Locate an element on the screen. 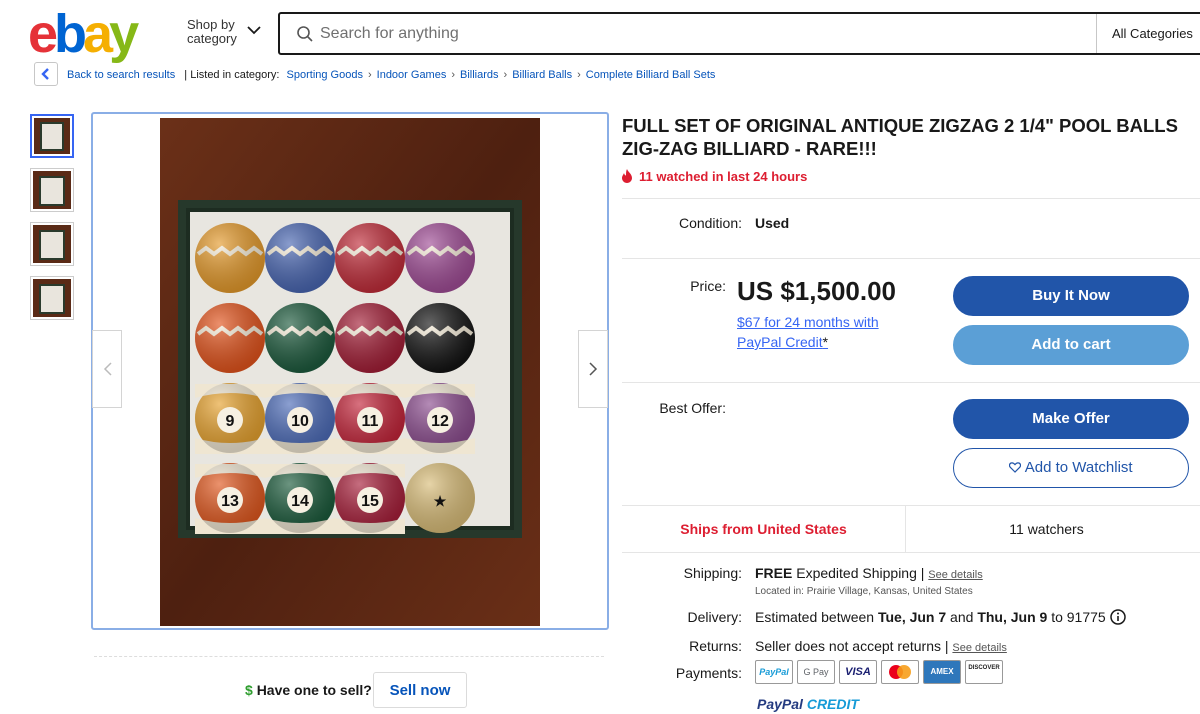 The height and width of the screenshot is (714, 1200). watchers-count: 11 watchers is located at coordinates (1046, 529).